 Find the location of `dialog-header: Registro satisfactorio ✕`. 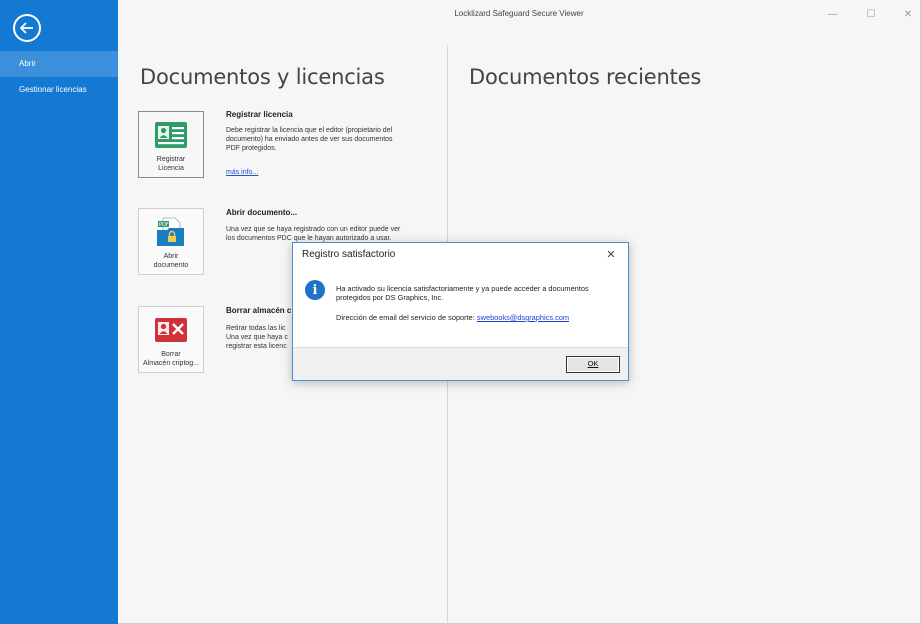

dialog-header: Registro satisfactorio ✕ is located at coordinates (460, 255).